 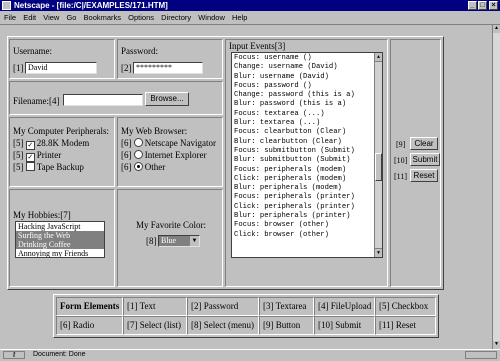 I want to click on events-scrollbar: ▲ ▼, so click(x=378, y=155).